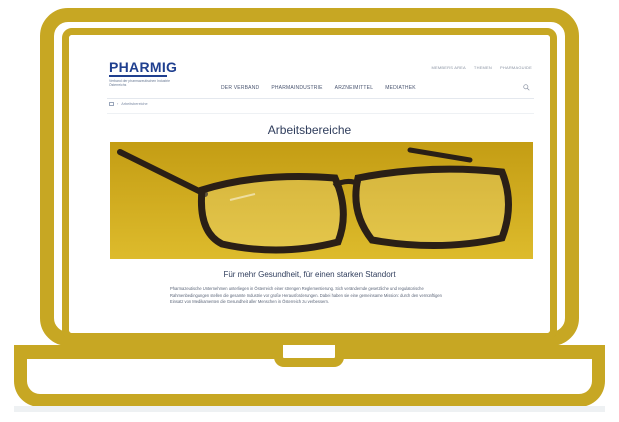 The height and width of the screenshot is (422, 619). I want to click on brand-logo: PHARMIG, so click(143, 67).